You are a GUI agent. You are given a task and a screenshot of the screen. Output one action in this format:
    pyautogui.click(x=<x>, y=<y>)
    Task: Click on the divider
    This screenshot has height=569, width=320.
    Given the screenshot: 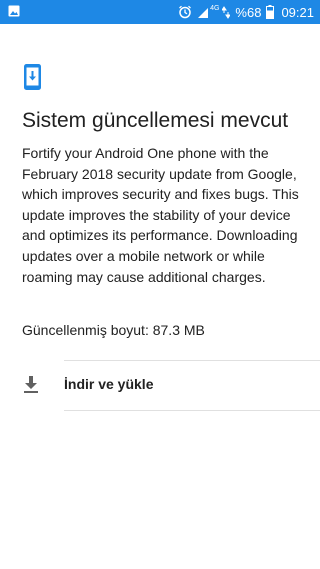 What is the action you would take?
    pyautogui.click(x=192, y=410)
    